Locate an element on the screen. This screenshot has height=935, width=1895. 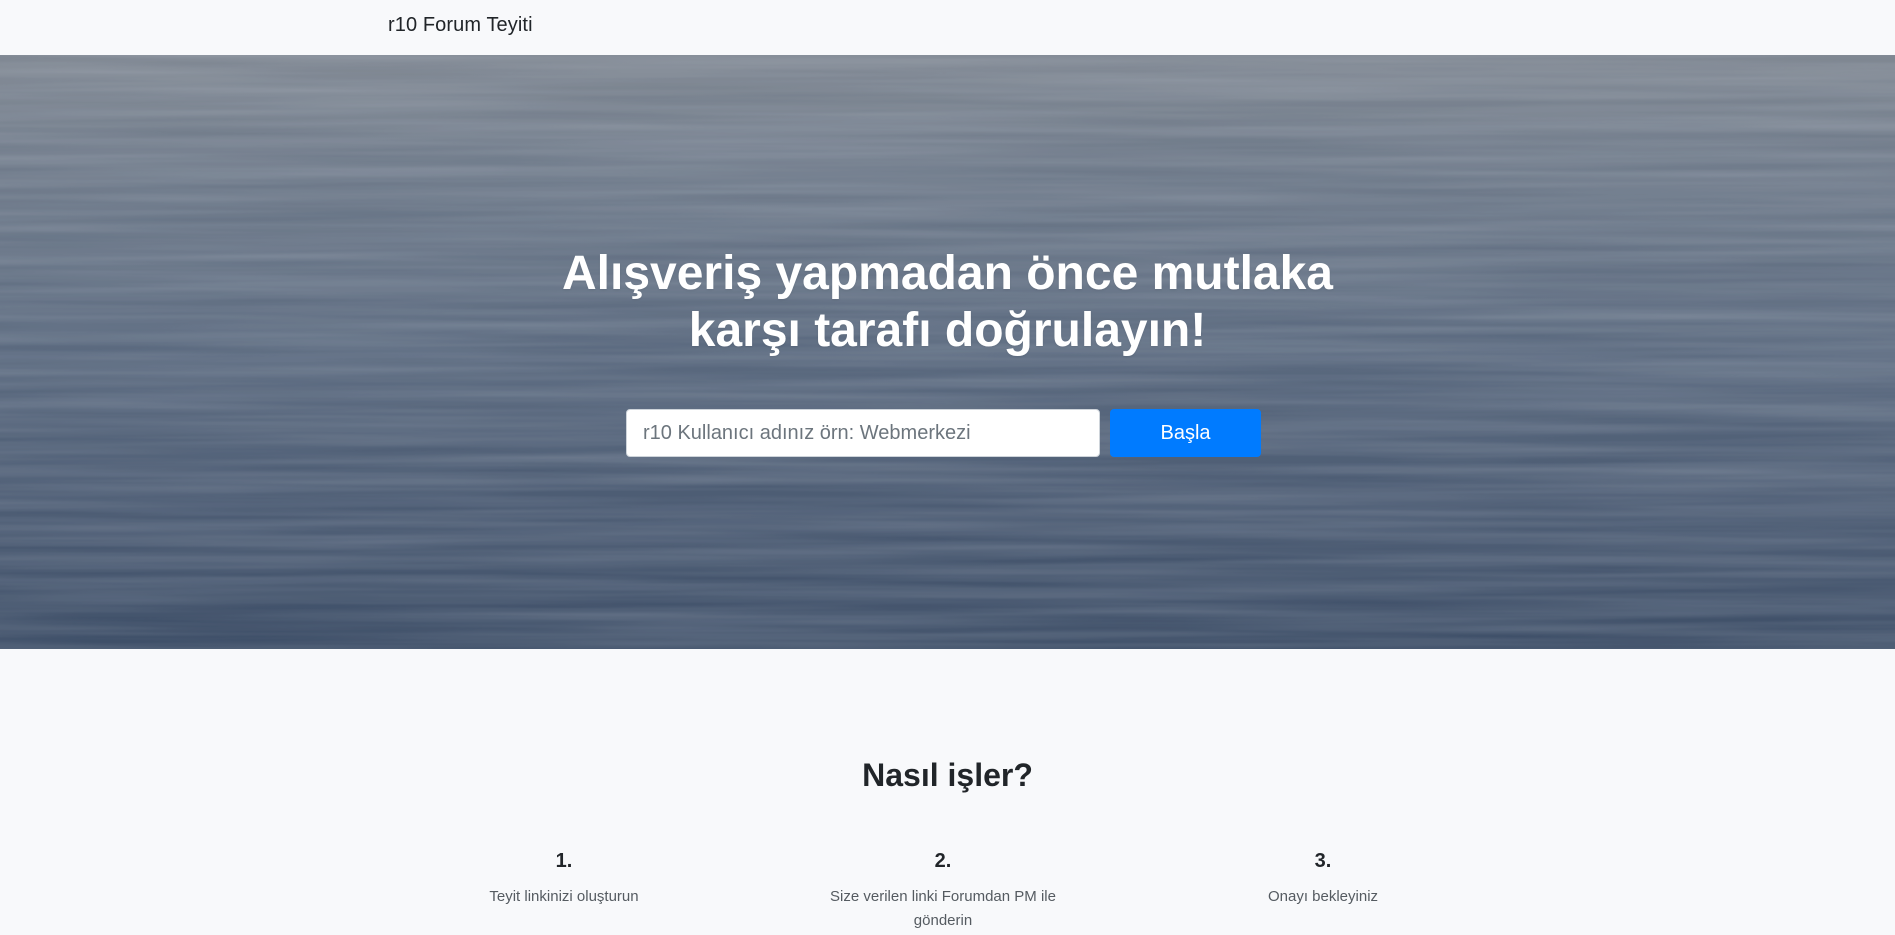
navbar: r10 Forum Teyiti is located at coordinates (947, 27).